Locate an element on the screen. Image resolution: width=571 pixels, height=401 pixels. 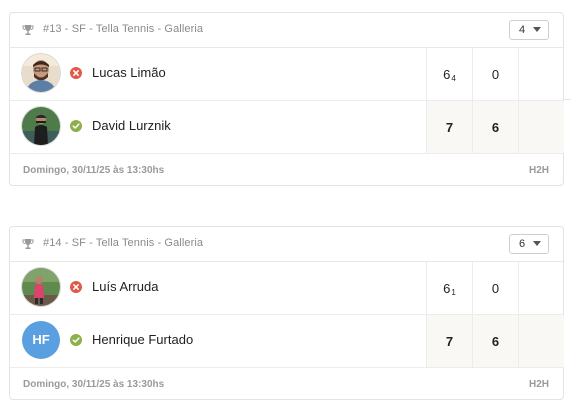
player-row: Luís Arruda 61 0 is located at coordinates (286, 288).